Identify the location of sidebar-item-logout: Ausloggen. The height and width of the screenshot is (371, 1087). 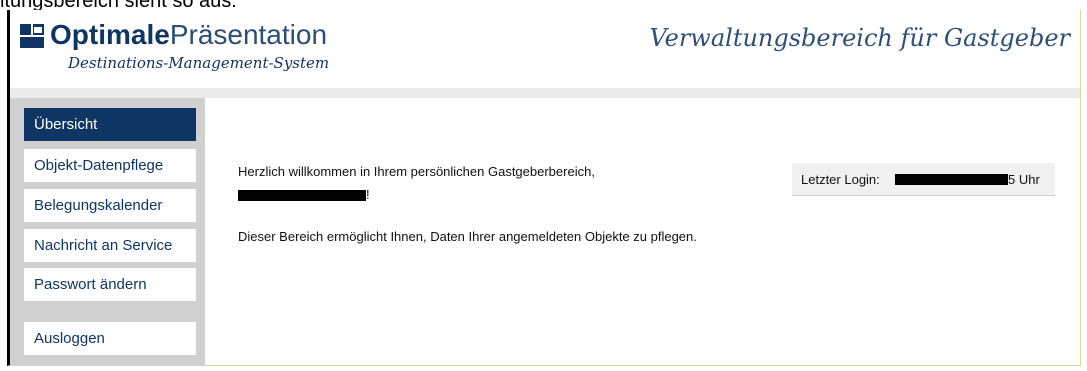
(110, 338).